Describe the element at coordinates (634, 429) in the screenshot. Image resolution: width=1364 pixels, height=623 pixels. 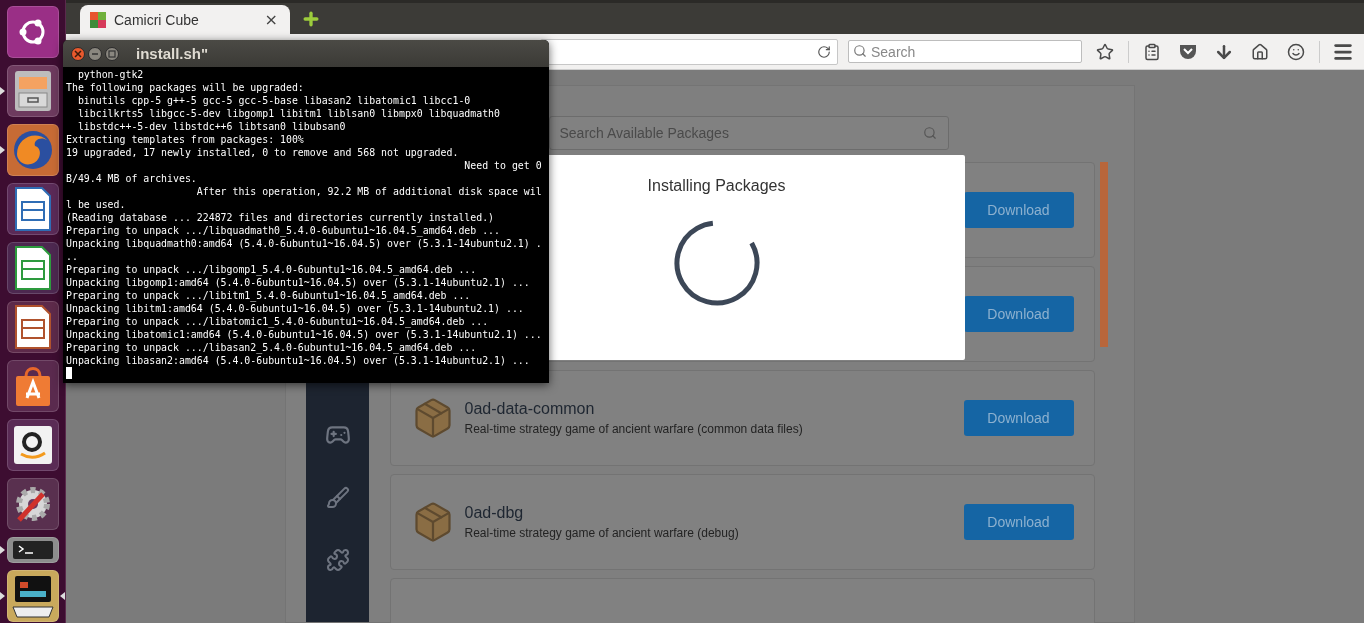
I see `package-description: Real-time strategy game of ancient warfare (common data files)` at that location.